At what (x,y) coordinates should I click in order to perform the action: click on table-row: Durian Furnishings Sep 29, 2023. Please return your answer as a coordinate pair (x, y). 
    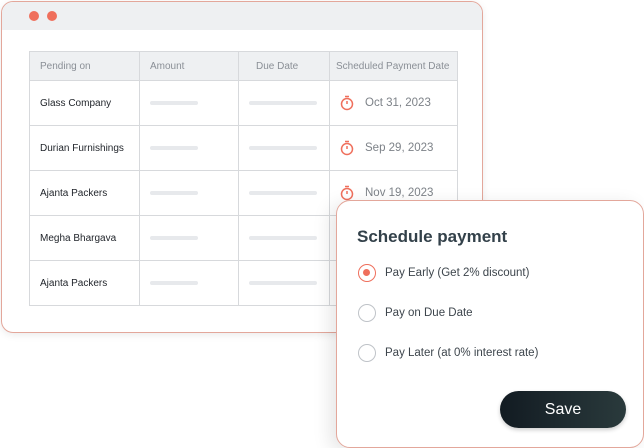
    Looking at the image, I should click on (243, 148).